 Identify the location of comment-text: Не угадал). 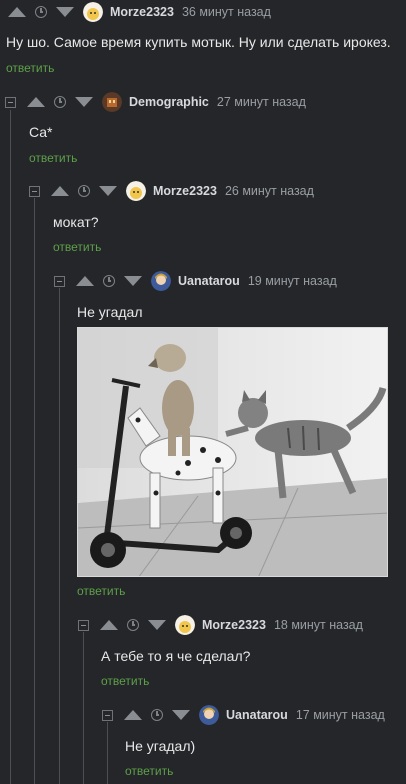
(160, 746).